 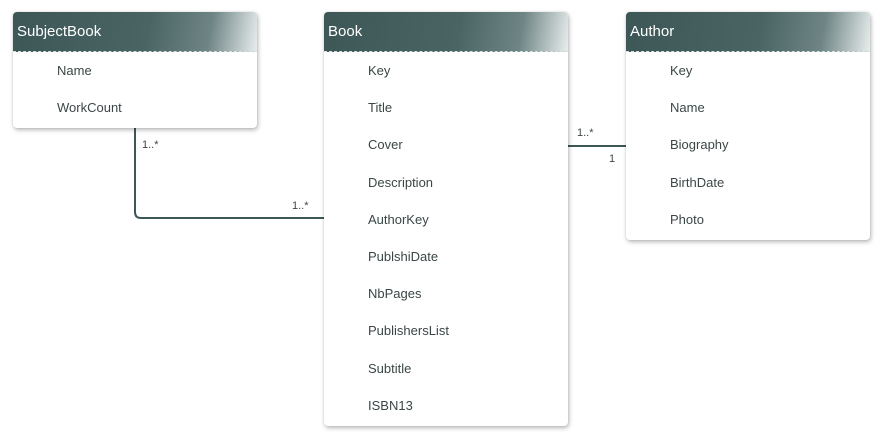 I want to click on field-biography: Biography, so click(x=699, y=145).